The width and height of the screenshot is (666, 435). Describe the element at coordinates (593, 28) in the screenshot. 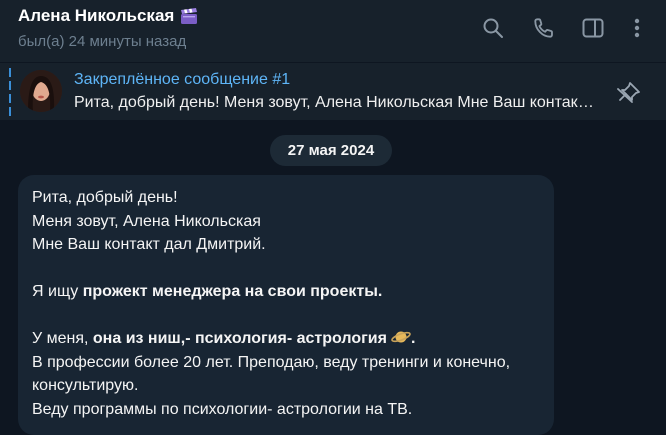

I see `sidebar-toggle-icon` at that location.